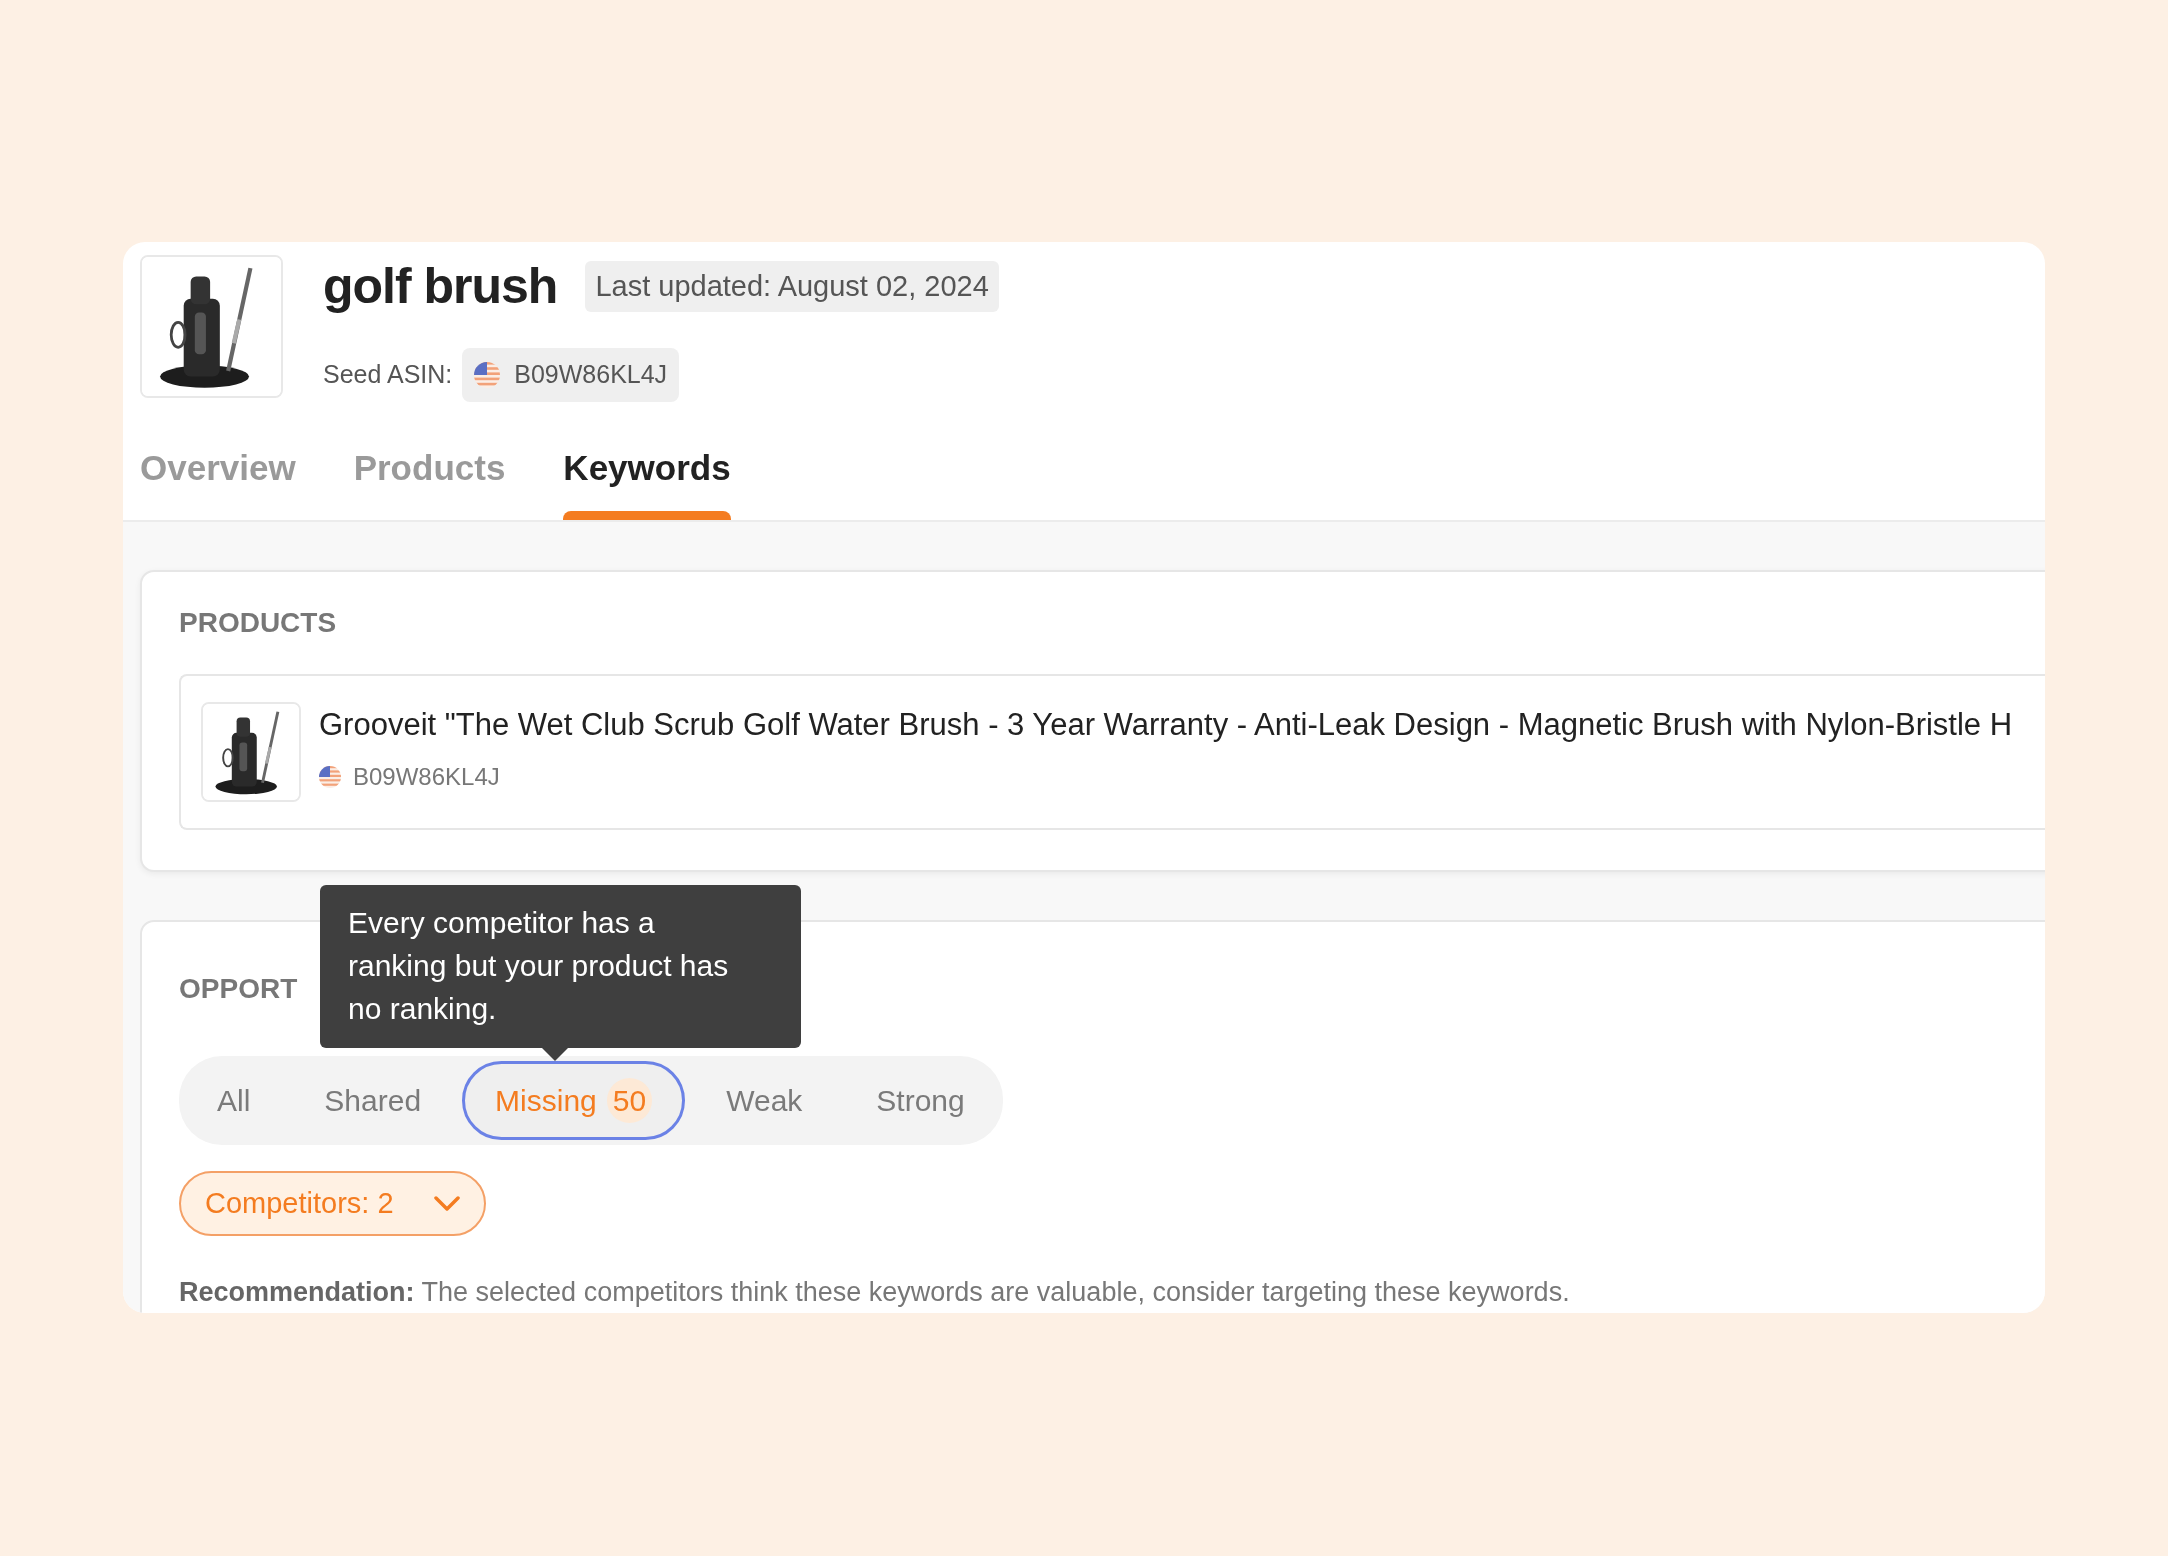 This screenshot has height=1556, width=2168. Describe the element at coordinates (1112, 752) in the screenshot. I see `product-row: Grooveit "The Wet Club Scrub Golf Water Brush - 3 Year Warranty - Anti-Leak Design - Magnetic Brush with Nylon-Bristle H B09W86KL4J` at that location.